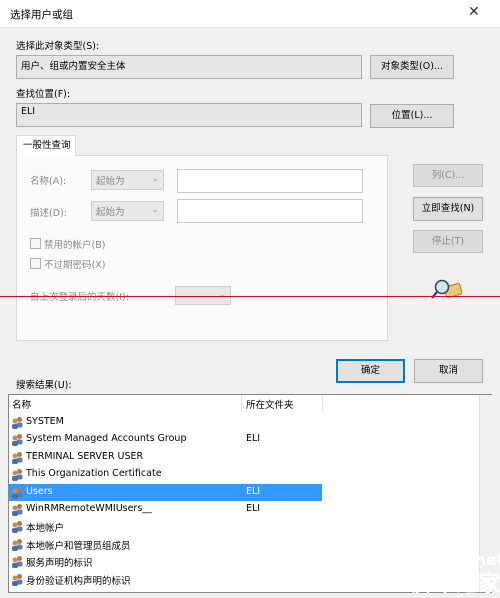  I want to click on annotation-line, so click(250, 296).